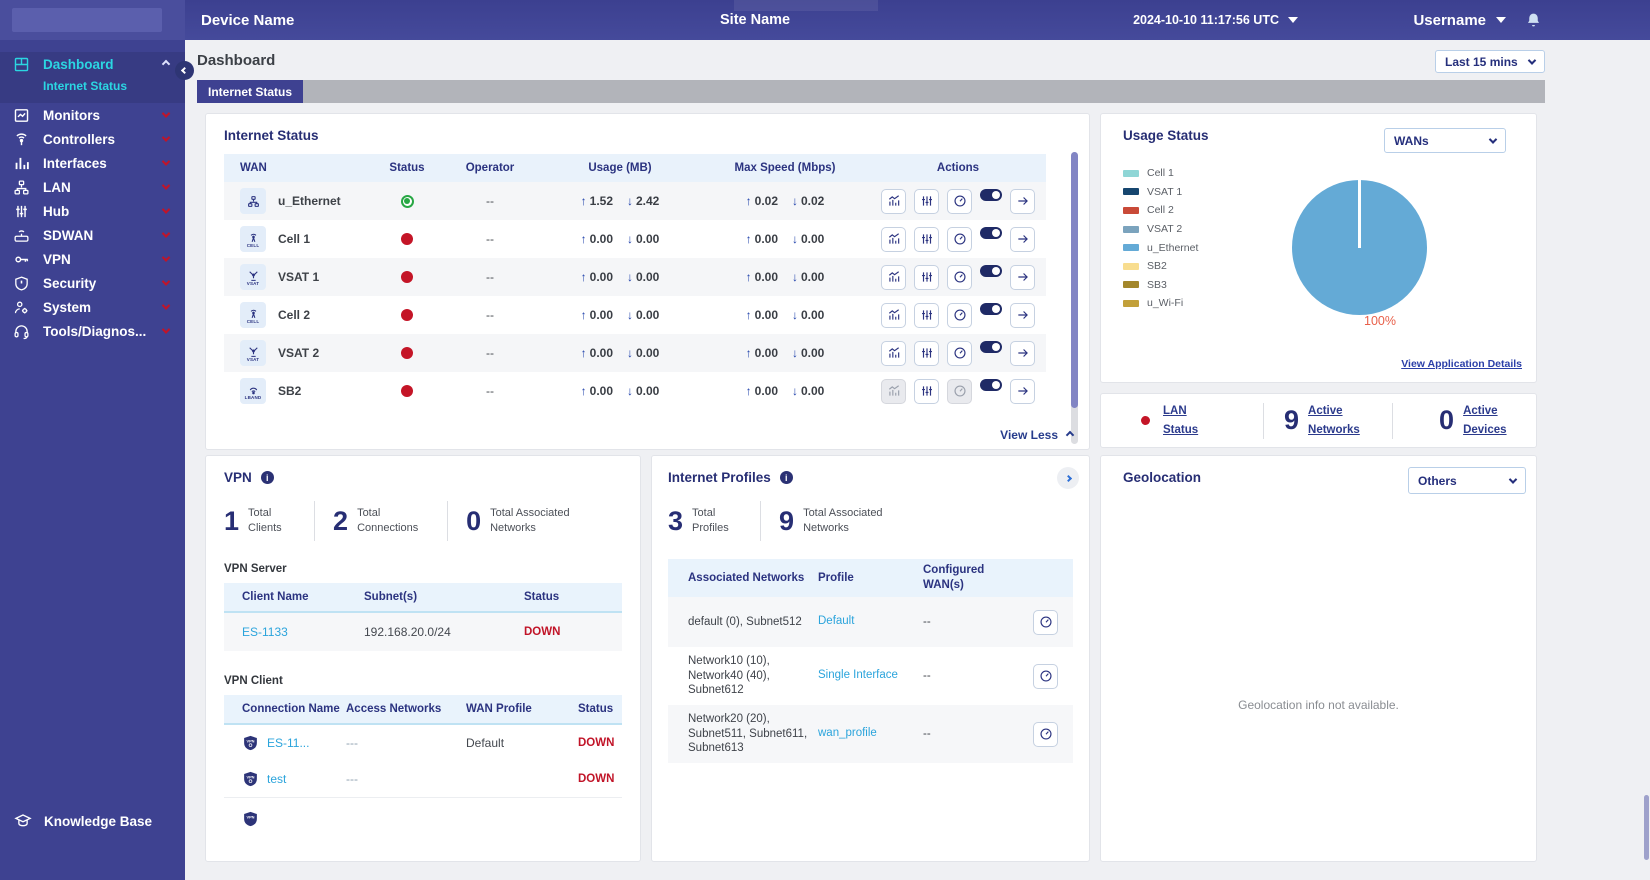 The width and height of the screenshot is (1650, 880). I want to click on view-less-button: View Less, so click(1037, 435).